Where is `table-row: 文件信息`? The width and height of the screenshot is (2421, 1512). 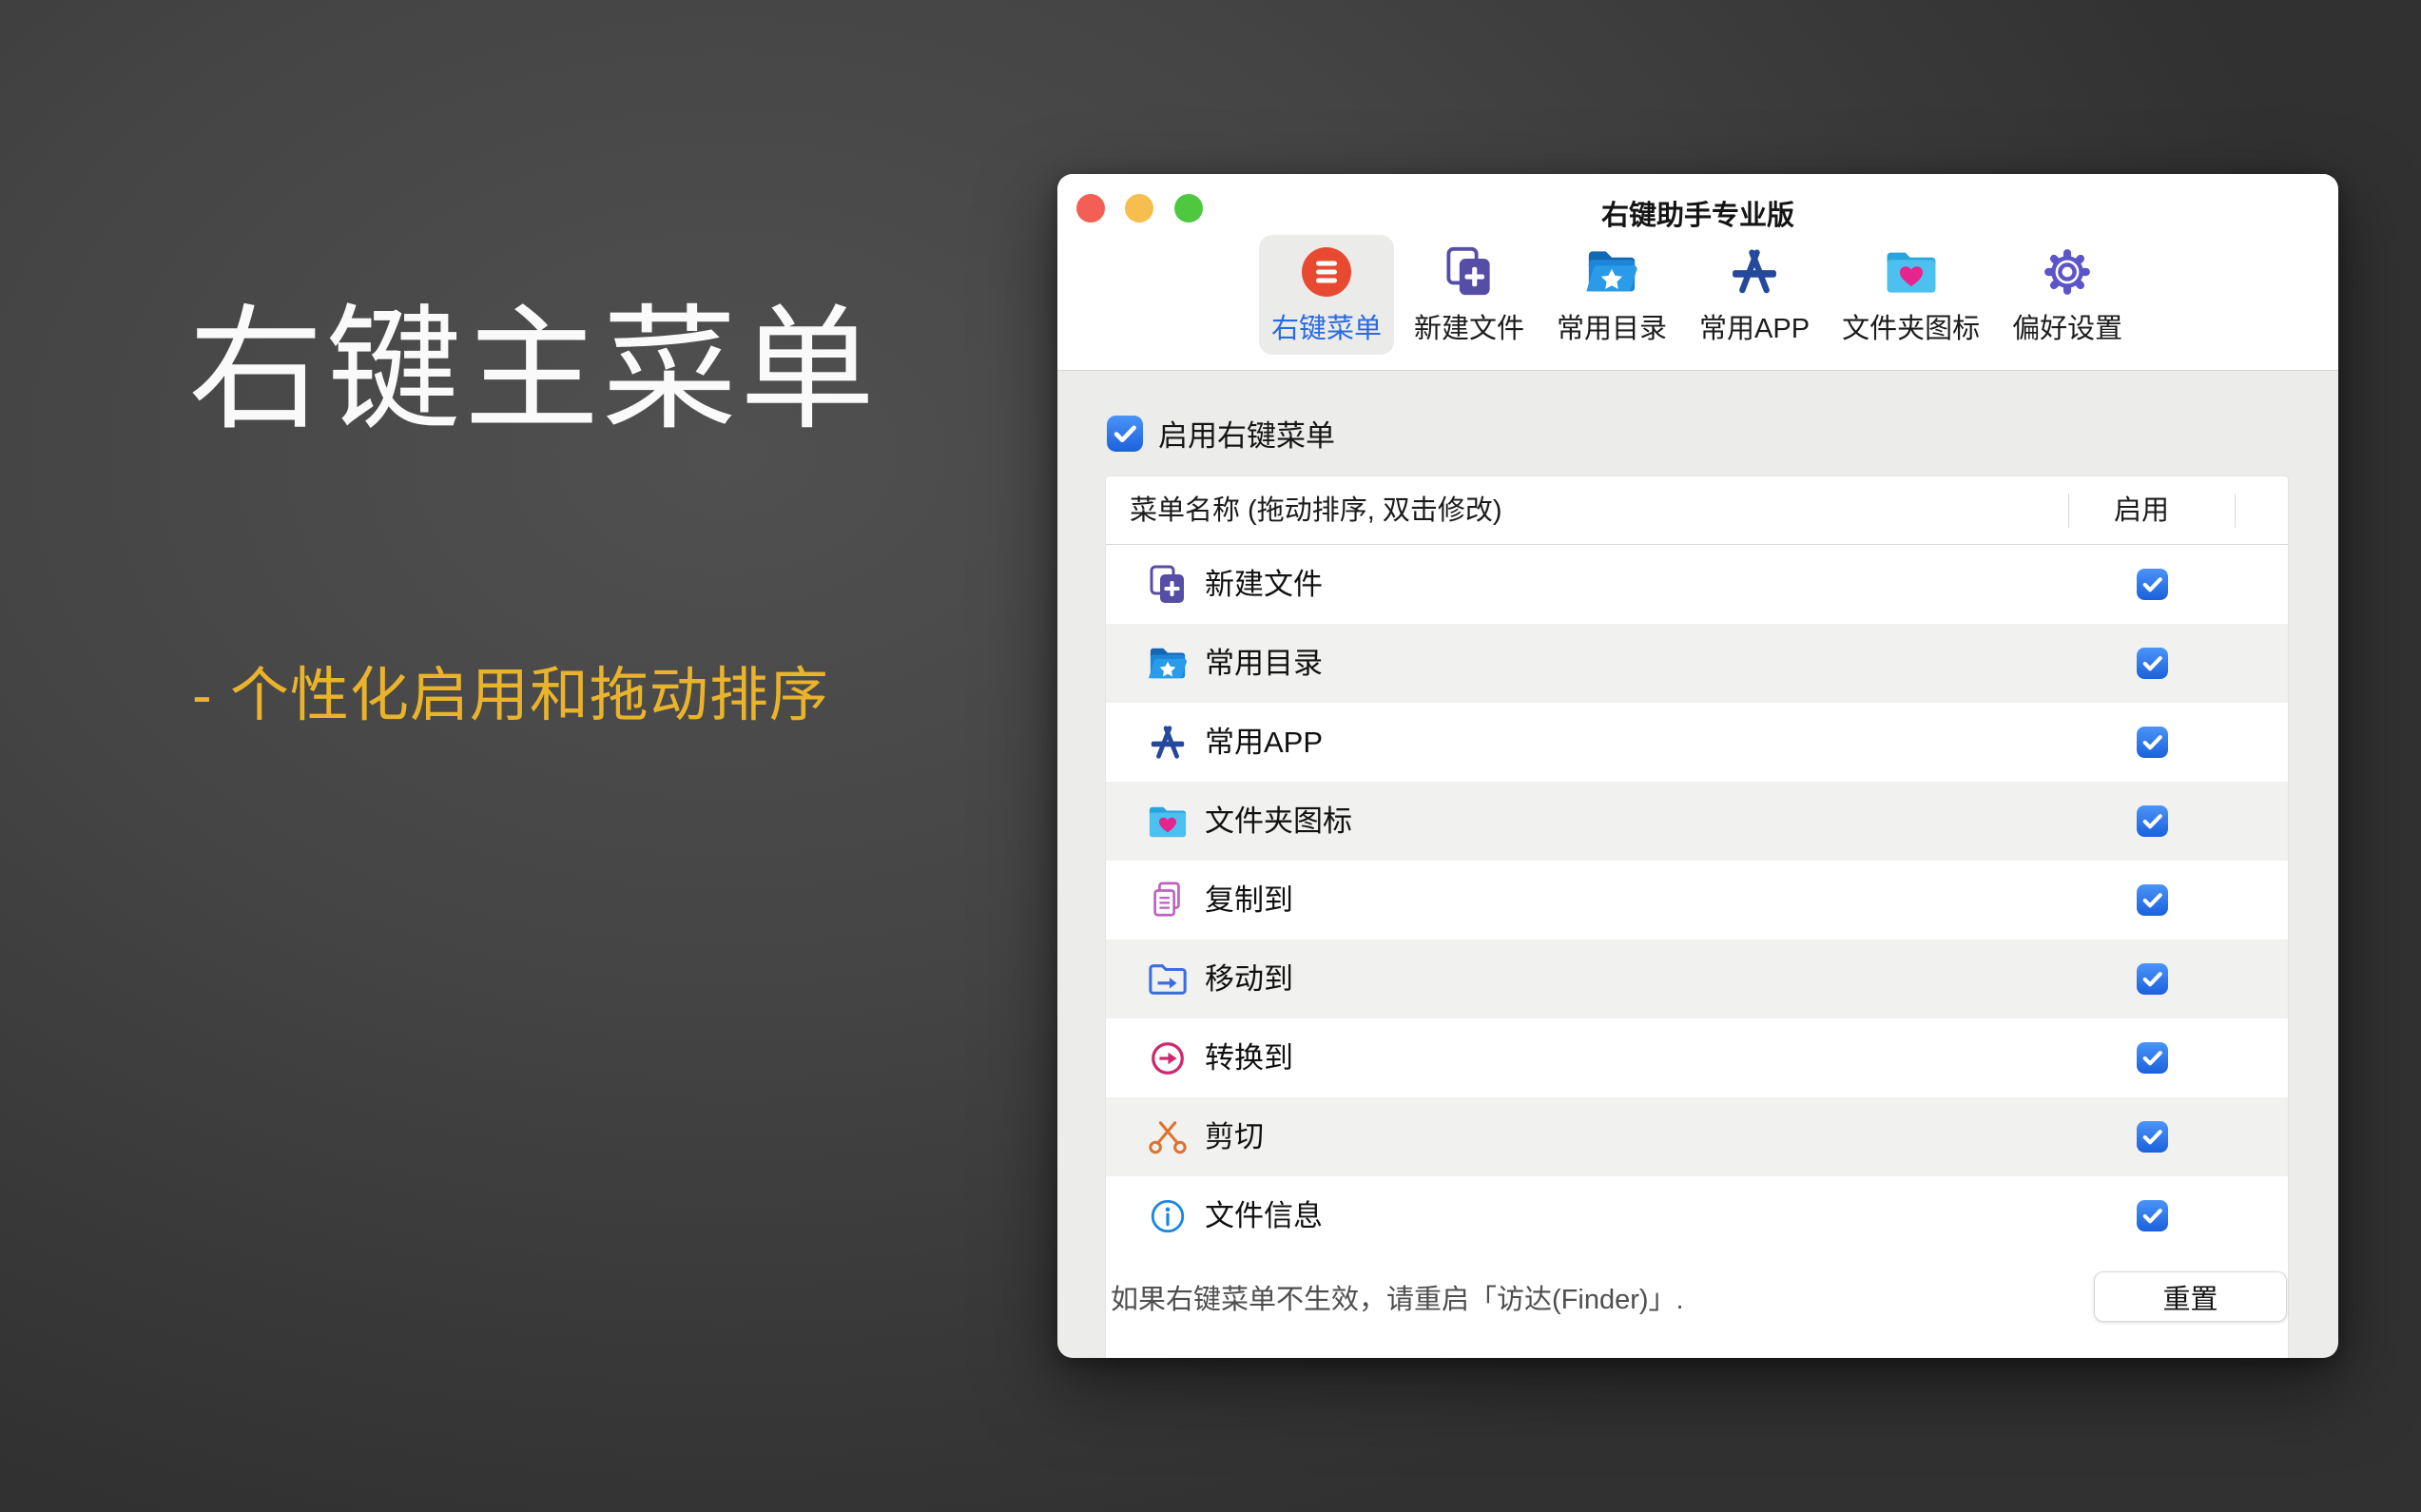
table-row: 文件信息 is located at coordinates (1697, 1215).